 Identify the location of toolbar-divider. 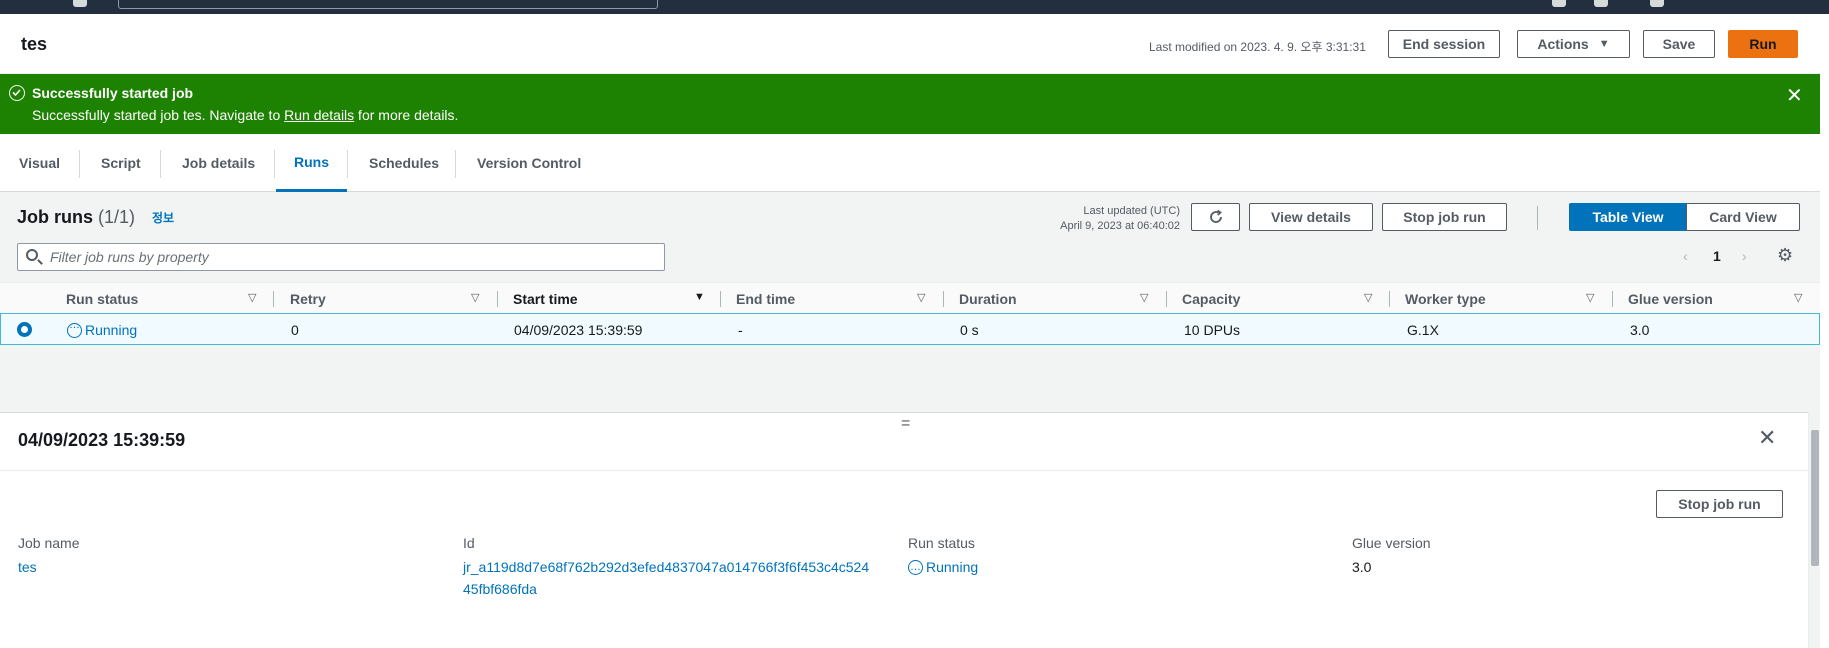
(1537, 218).